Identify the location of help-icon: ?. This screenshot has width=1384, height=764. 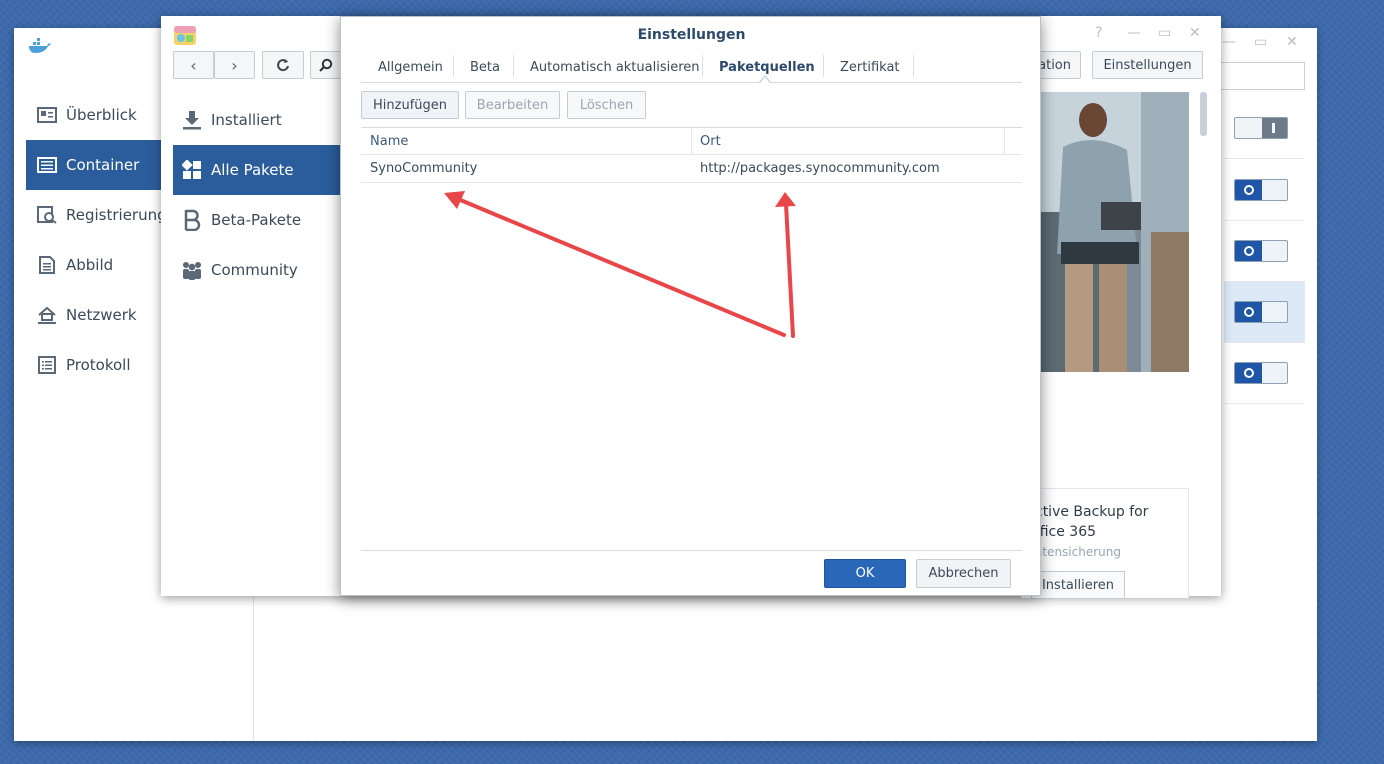
(1098, 33).